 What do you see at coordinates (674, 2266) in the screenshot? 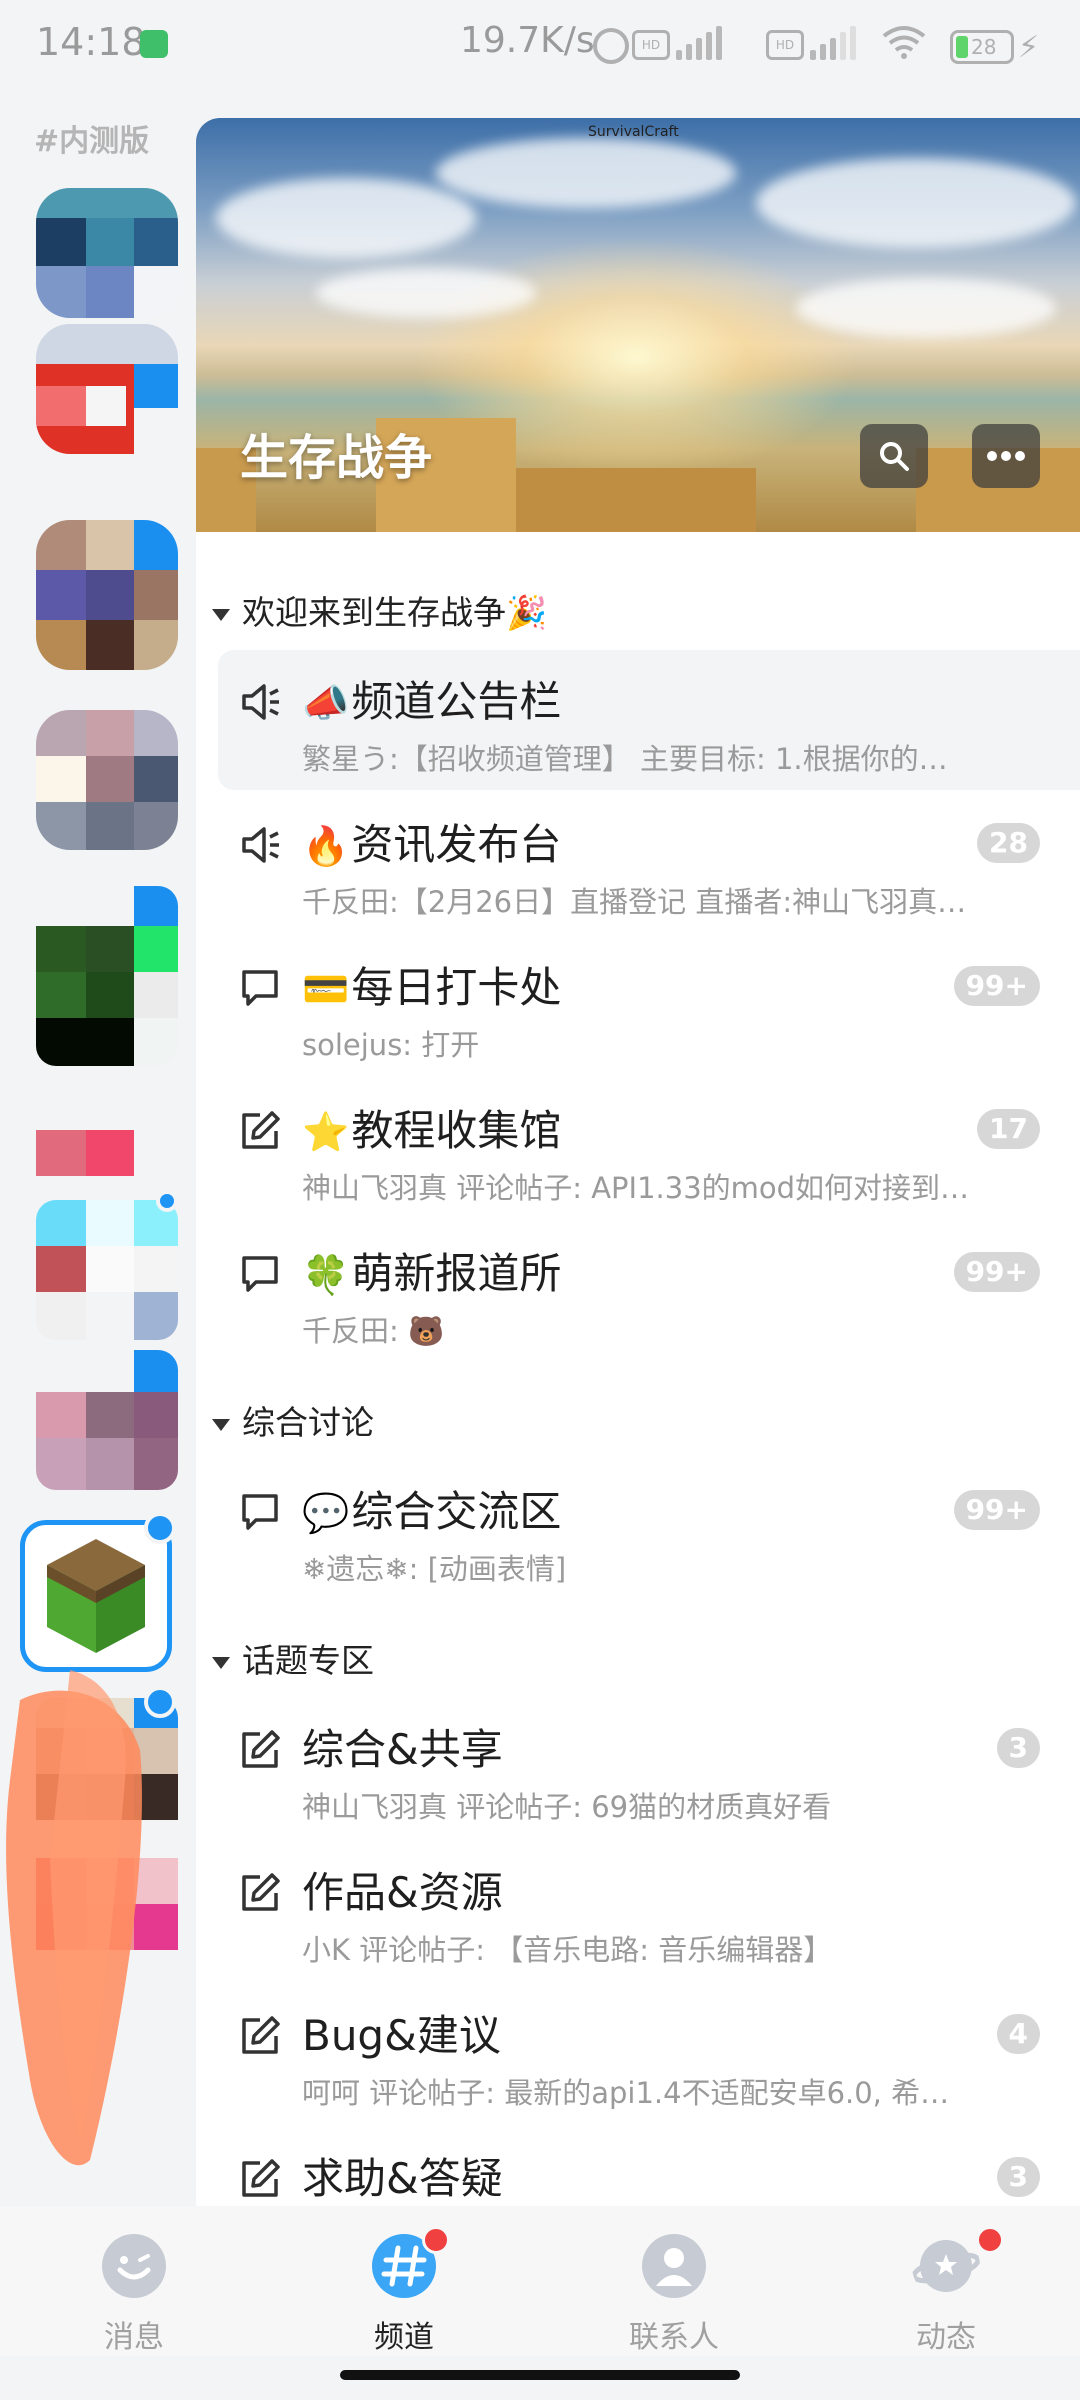
I see `contacts-icon` at bounding box center [674, 2266].